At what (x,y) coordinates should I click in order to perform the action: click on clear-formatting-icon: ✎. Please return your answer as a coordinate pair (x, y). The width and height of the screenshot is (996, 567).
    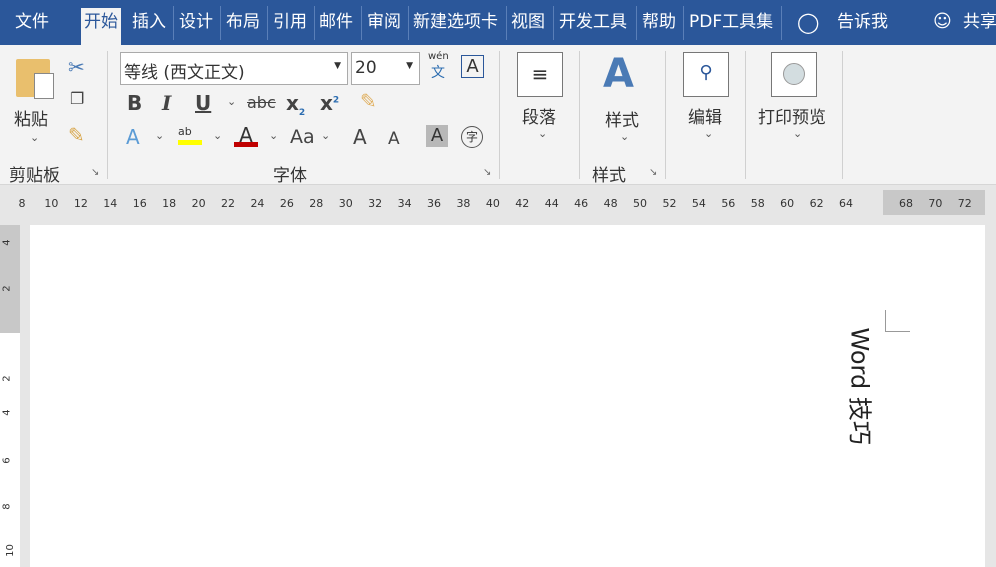
    Looking at the image, I should click on (368, 101).